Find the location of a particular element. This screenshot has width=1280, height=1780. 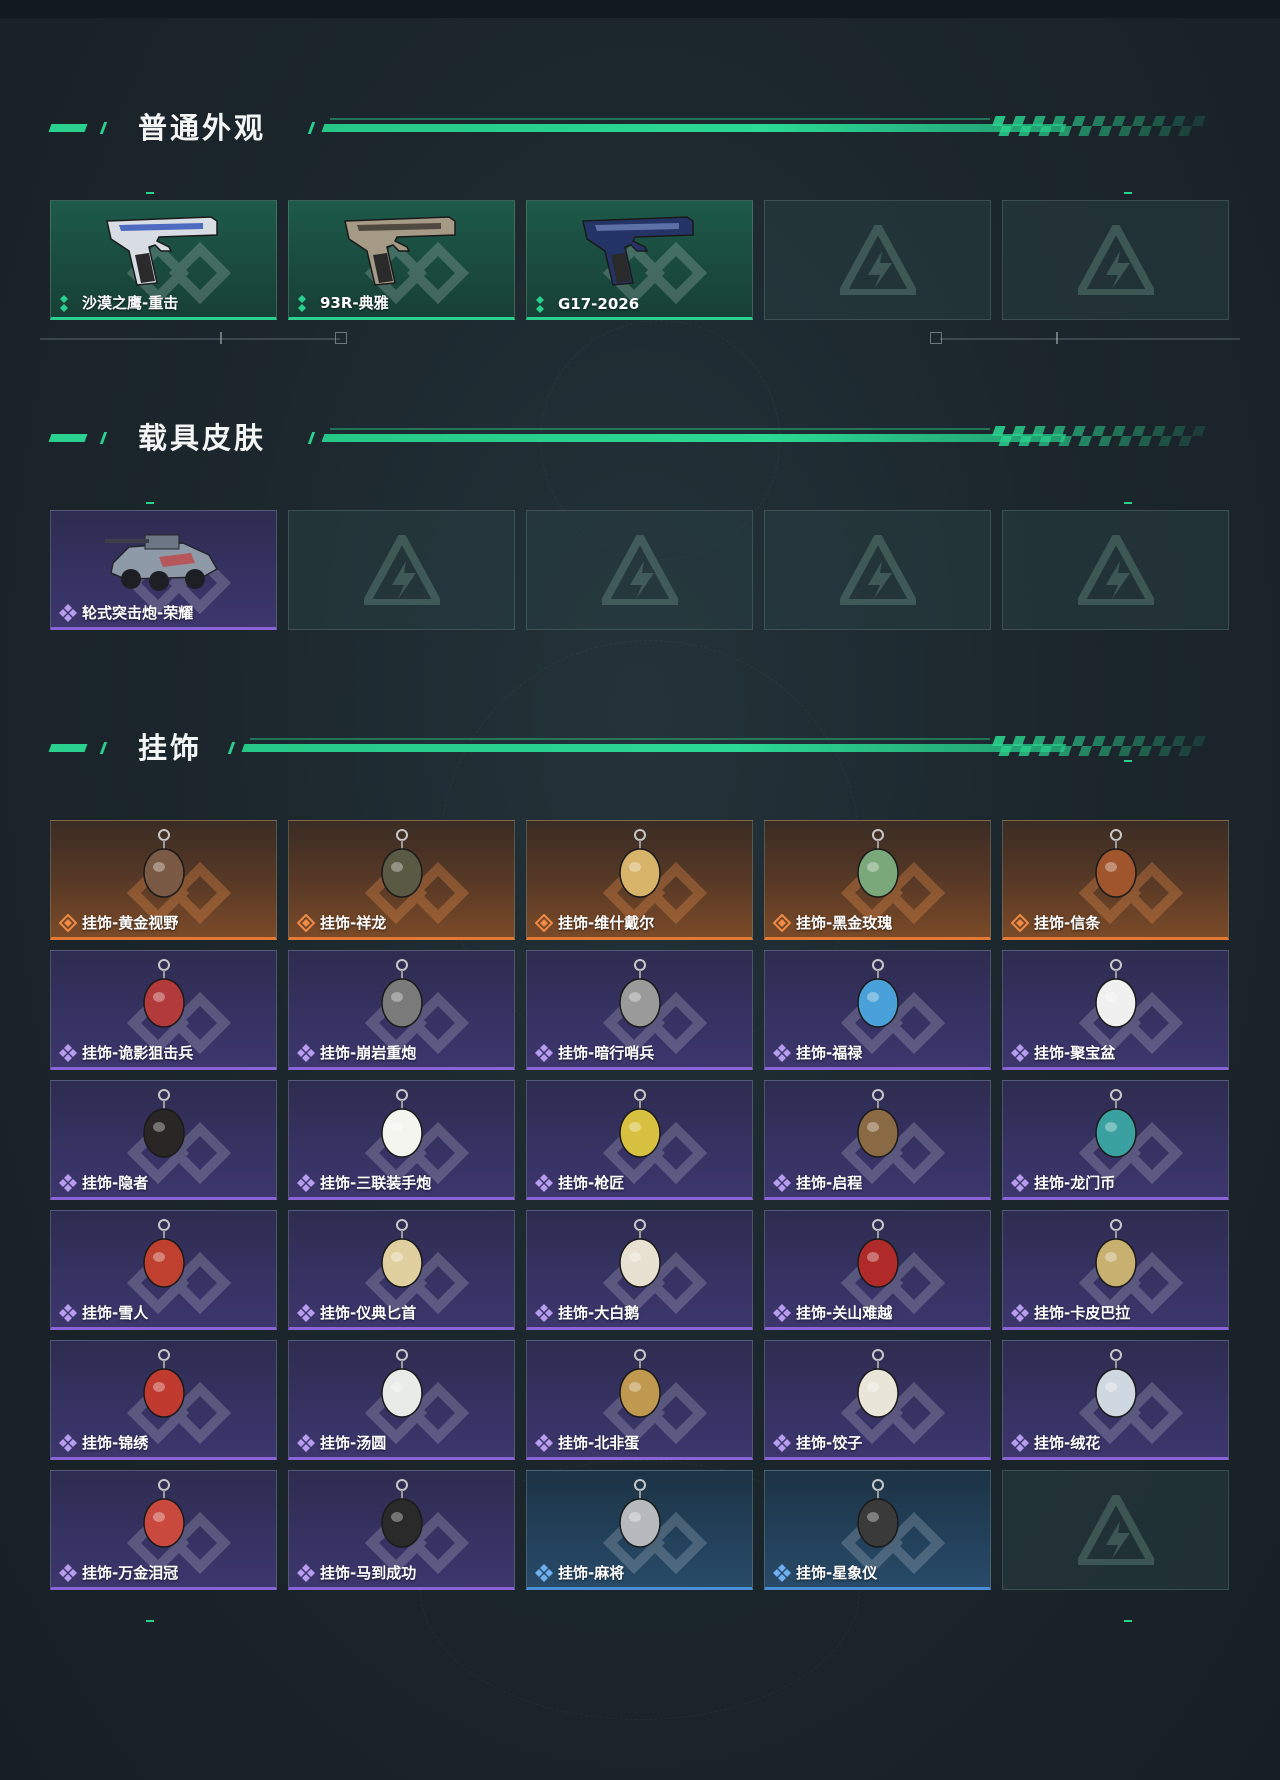

item-card: 挂饰-黄金视野 is located at coordinates (163, 880).